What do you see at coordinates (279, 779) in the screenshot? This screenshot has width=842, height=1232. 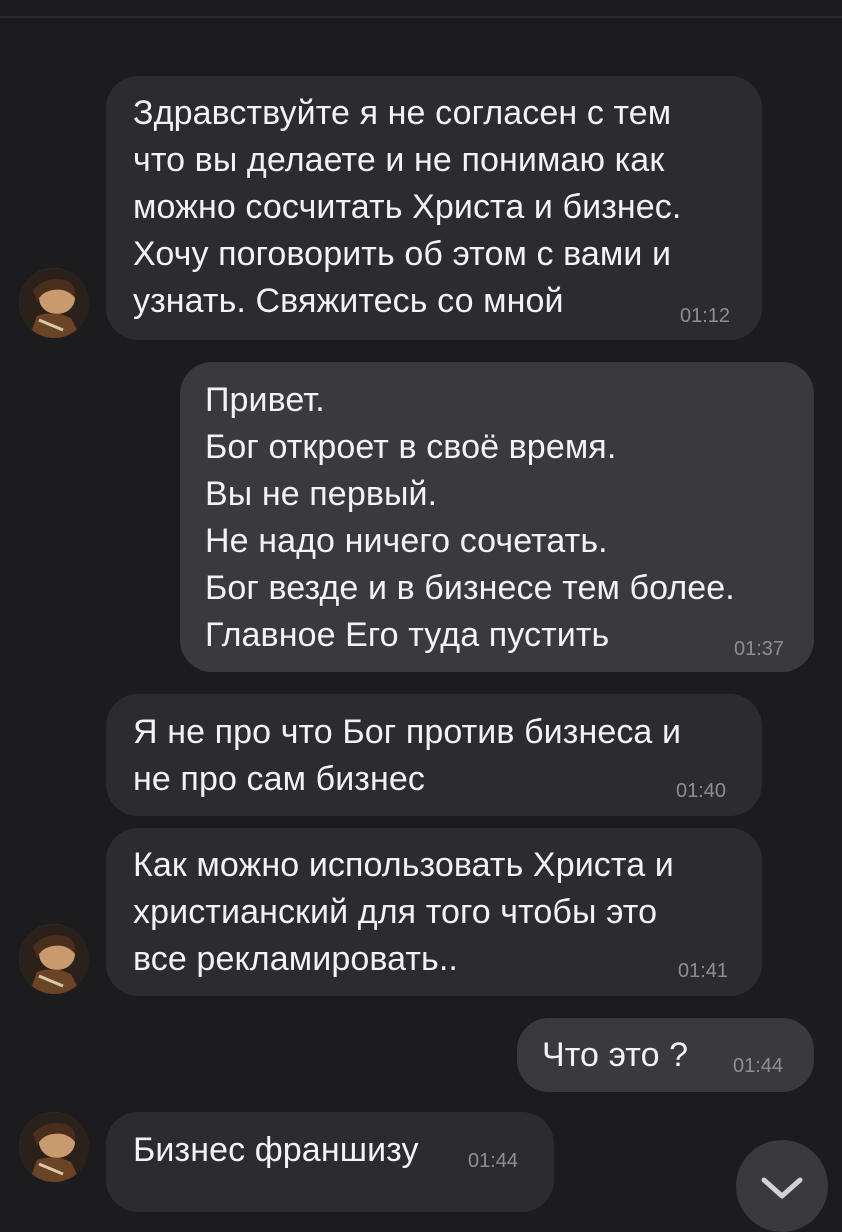 I see `message-line: не про сам бизнес` at bounding box center [279, 779].